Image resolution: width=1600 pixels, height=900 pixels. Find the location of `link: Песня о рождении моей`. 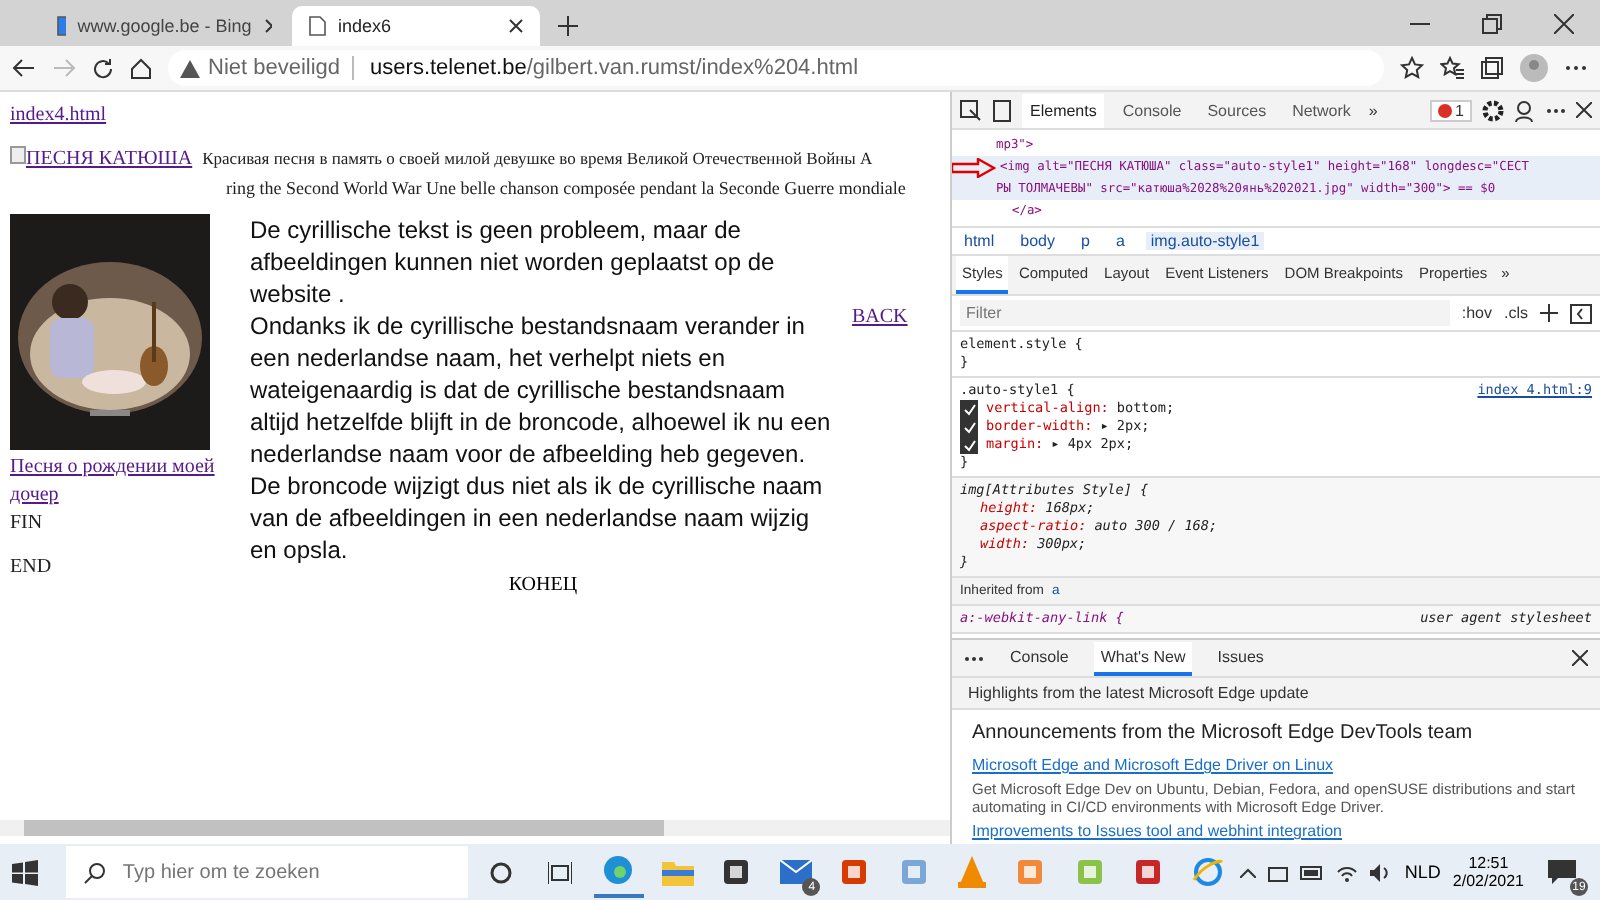

link: Песня о рождении моей is located at coordinates (122, 467).